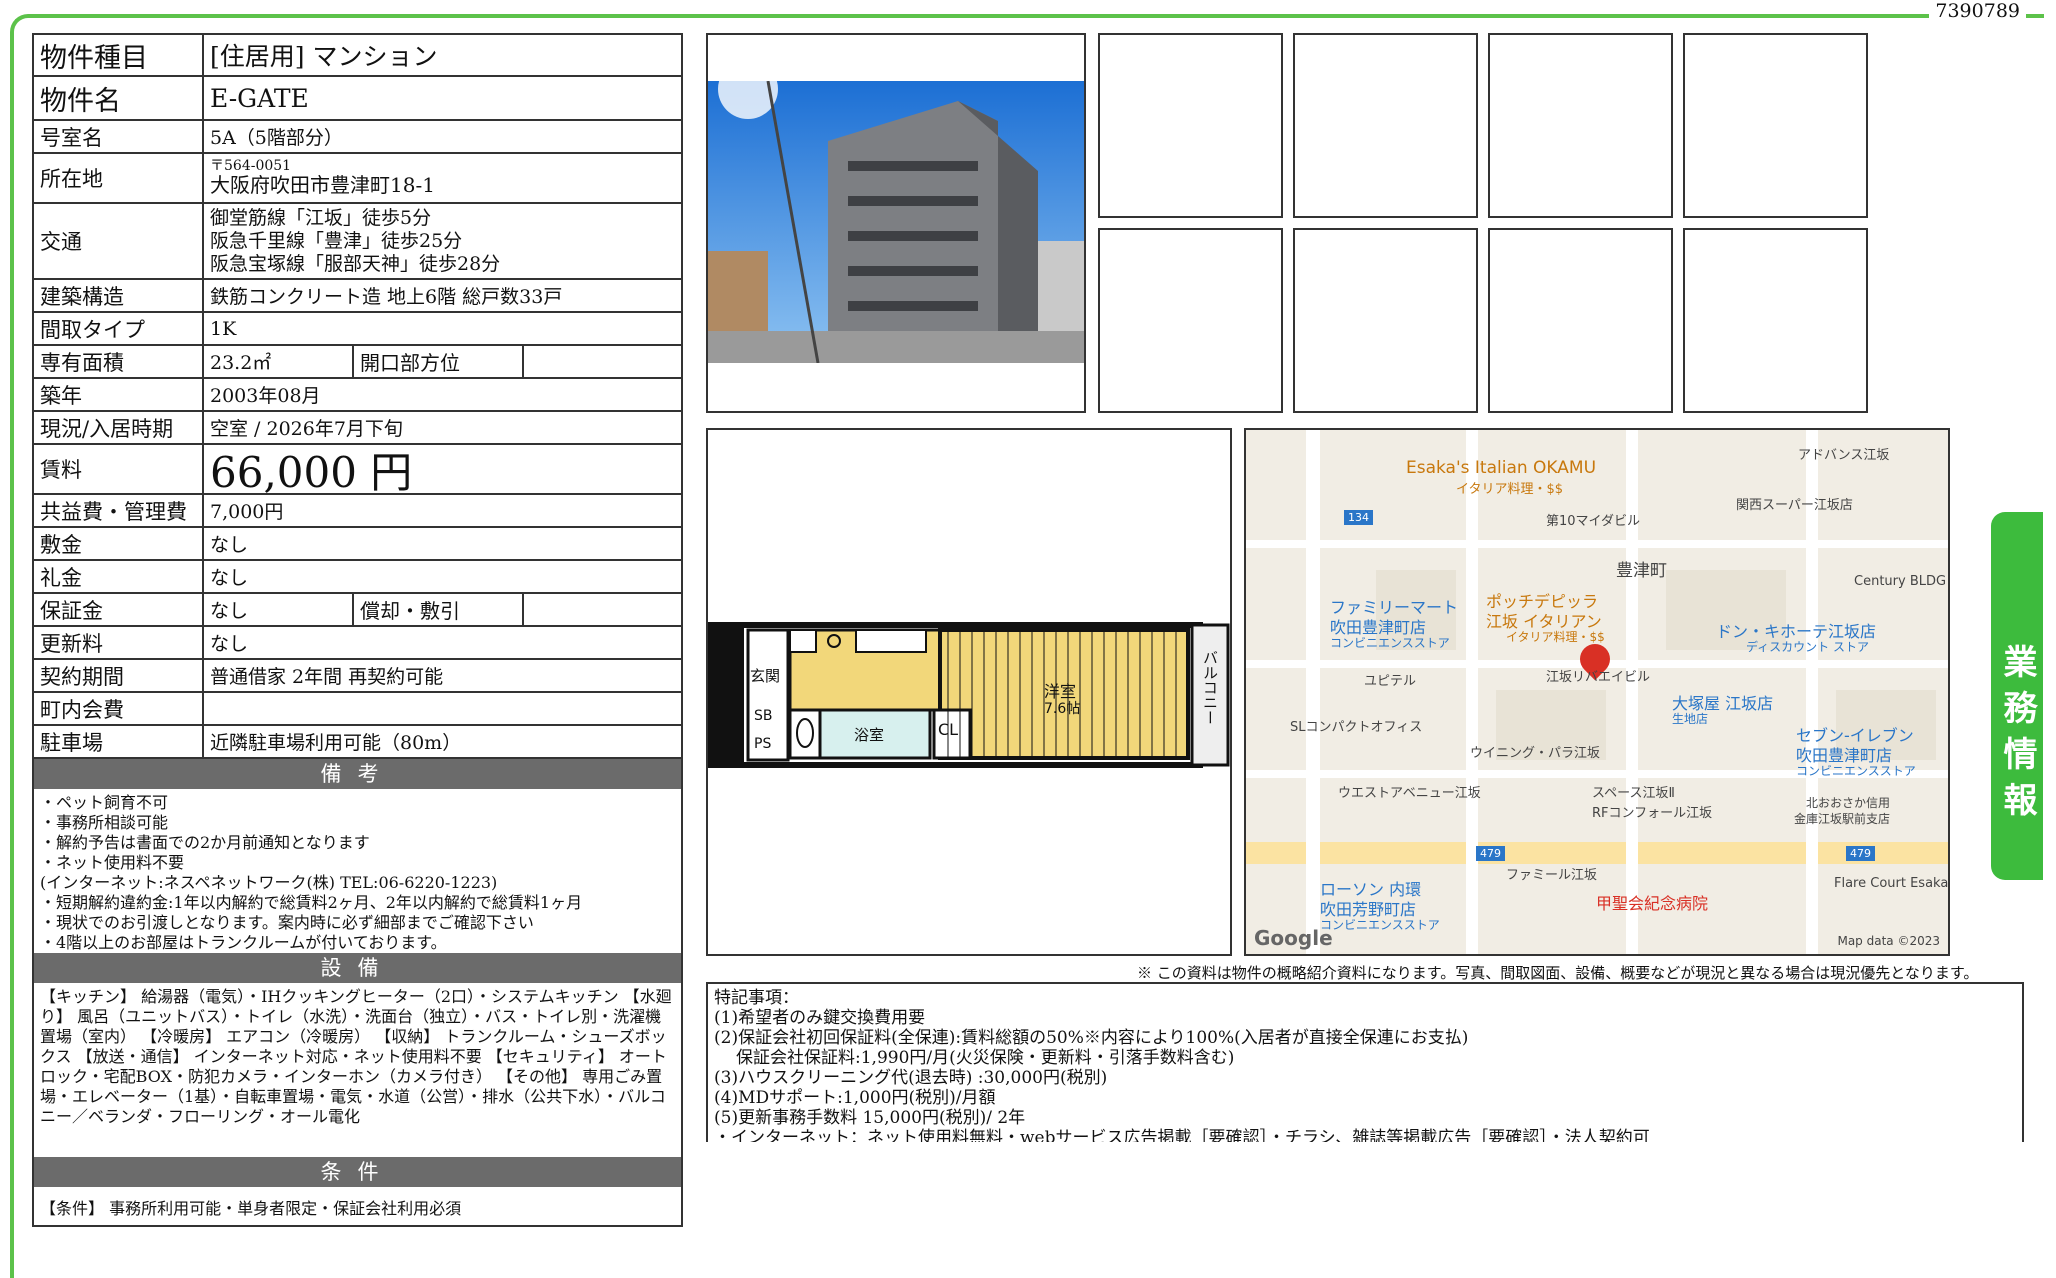 The image size is (2056, 1278). I want to click on address-value: 大阪府吹田市豊津町18-1, so click(322, 185).